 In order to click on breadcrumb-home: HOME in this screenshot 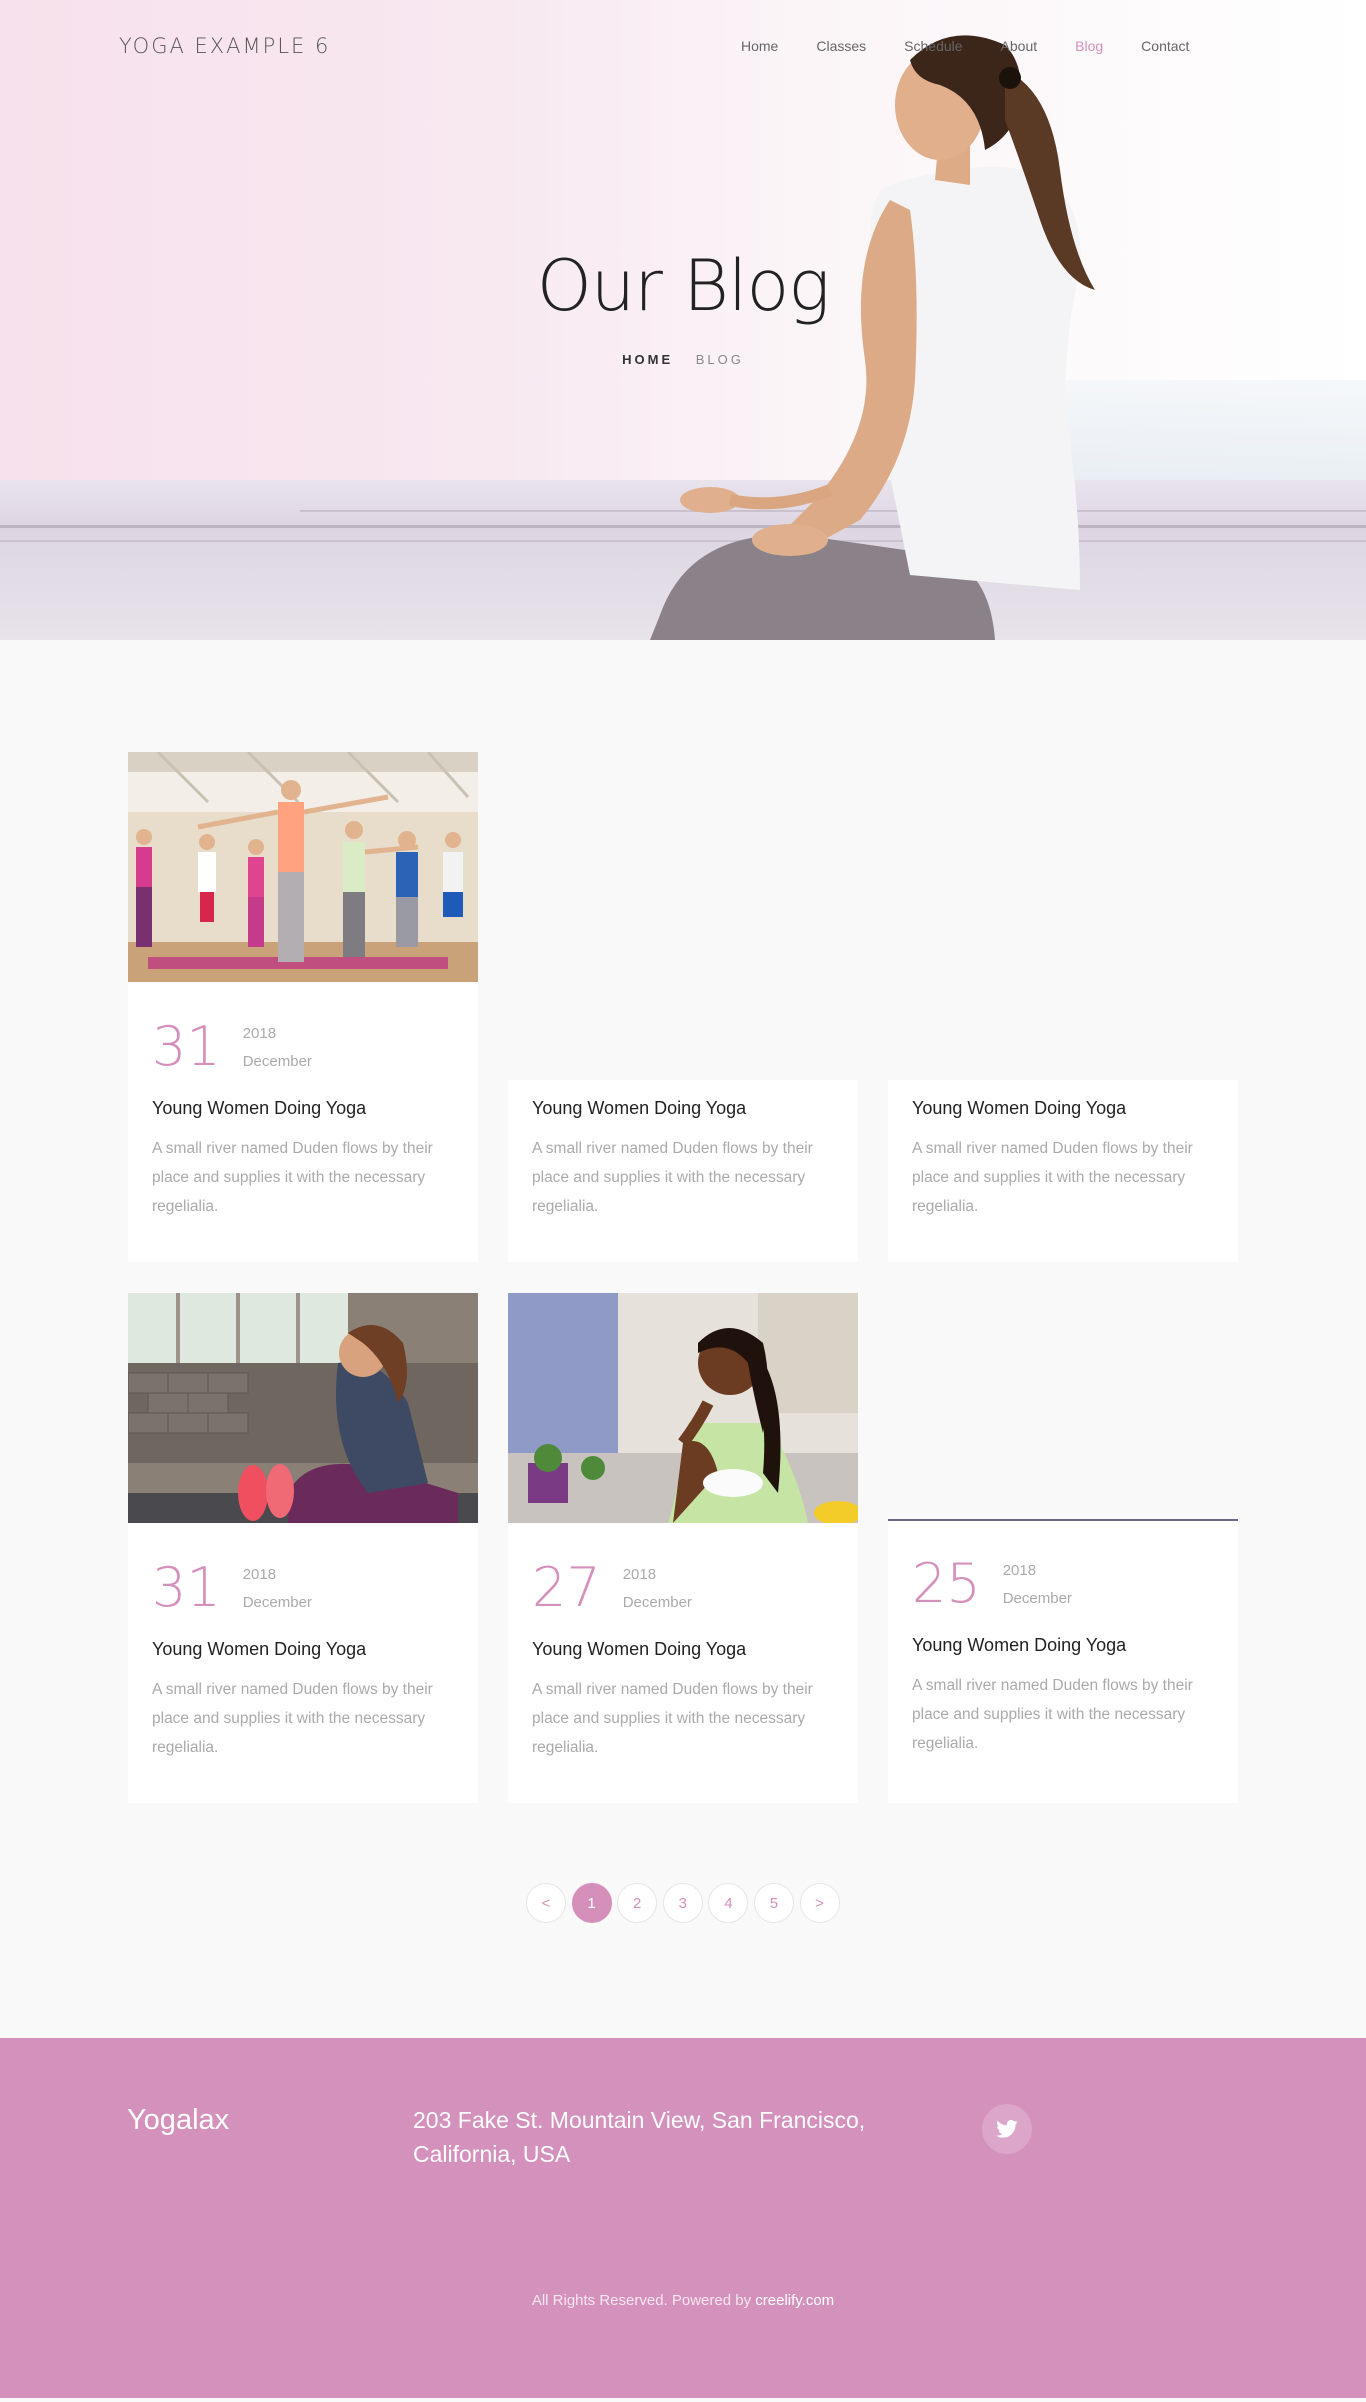, I will do `click(647, 359)`.